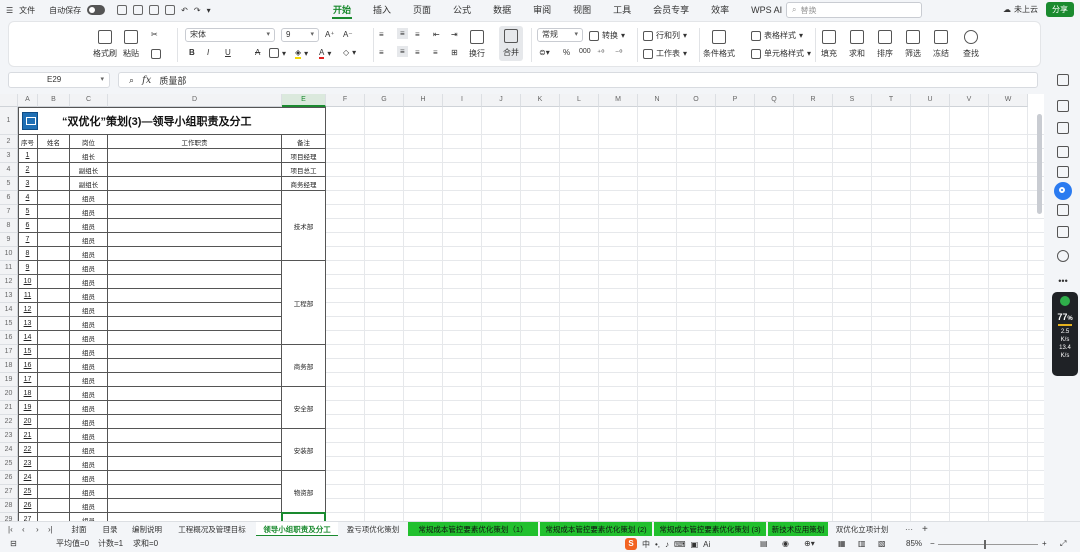  What do you see at coordinates (304, 100) in the screenshot?
I see `column-header: E` at bounding box center [304, 100].